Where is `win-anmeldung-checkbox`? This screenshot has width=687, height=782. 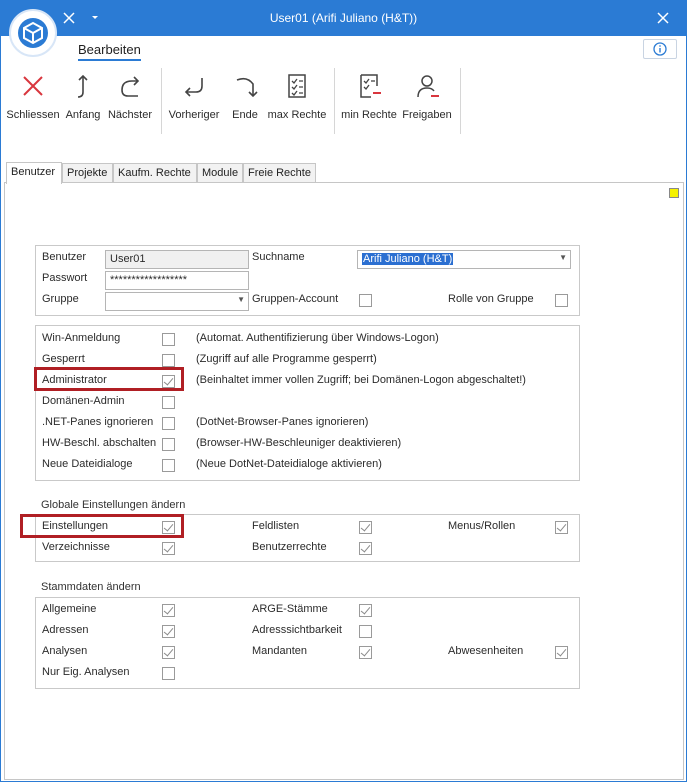
win-anmeldung-checkbox is located at coordinates (168, 339).